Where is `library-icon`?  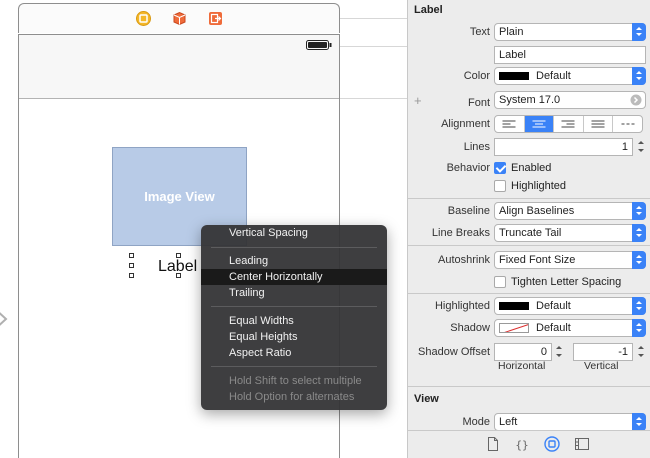
library-icon is located at coordinates (582, 444).